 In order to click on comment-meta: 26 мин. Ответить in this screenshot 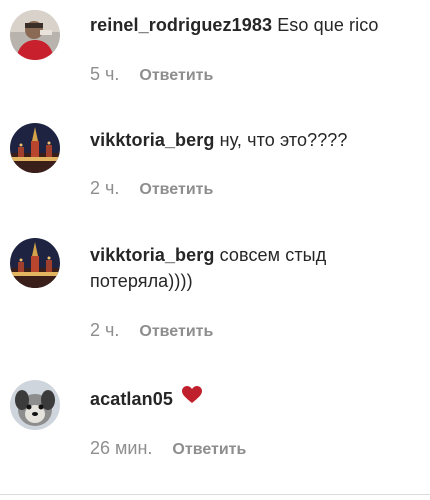, I will do `click(168, 448)`.